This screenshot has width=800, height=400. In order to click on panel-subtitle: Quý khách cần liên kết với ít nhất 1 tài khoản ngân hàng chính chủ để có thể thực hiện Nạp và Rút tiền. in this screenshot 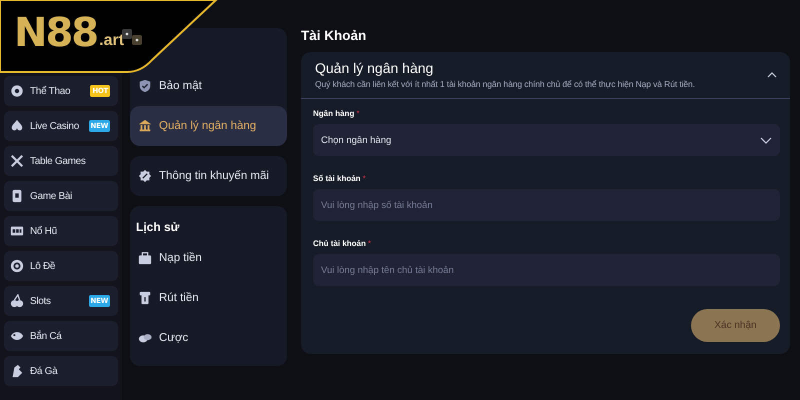, I will do `click(505, 84)`.